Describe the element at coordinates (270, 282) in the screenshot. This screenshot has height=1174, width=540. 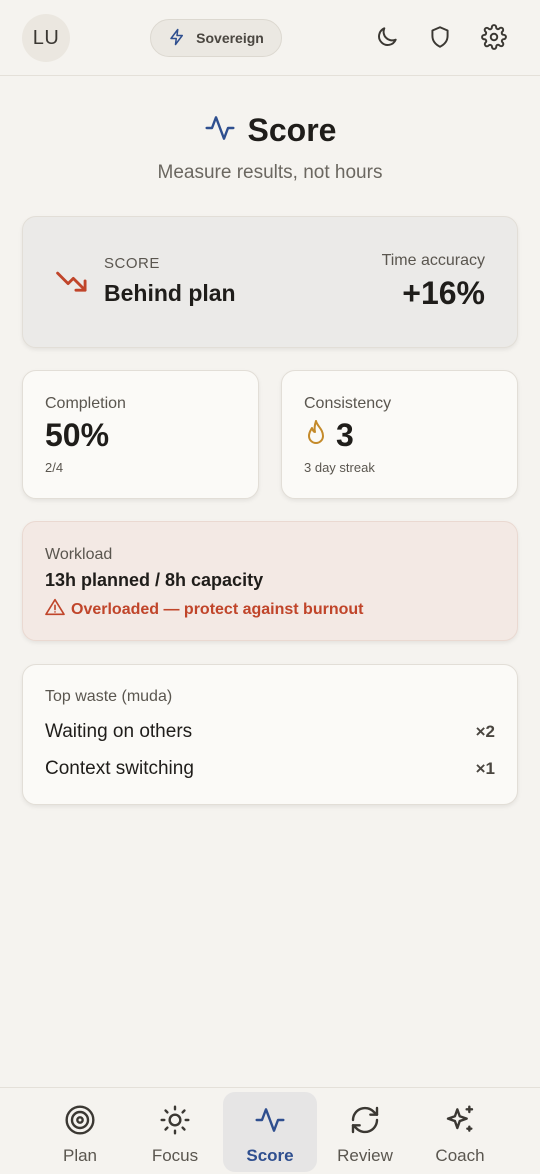
I see `score-card: SCORE Behind plan Time accuracy +16%` at that location.